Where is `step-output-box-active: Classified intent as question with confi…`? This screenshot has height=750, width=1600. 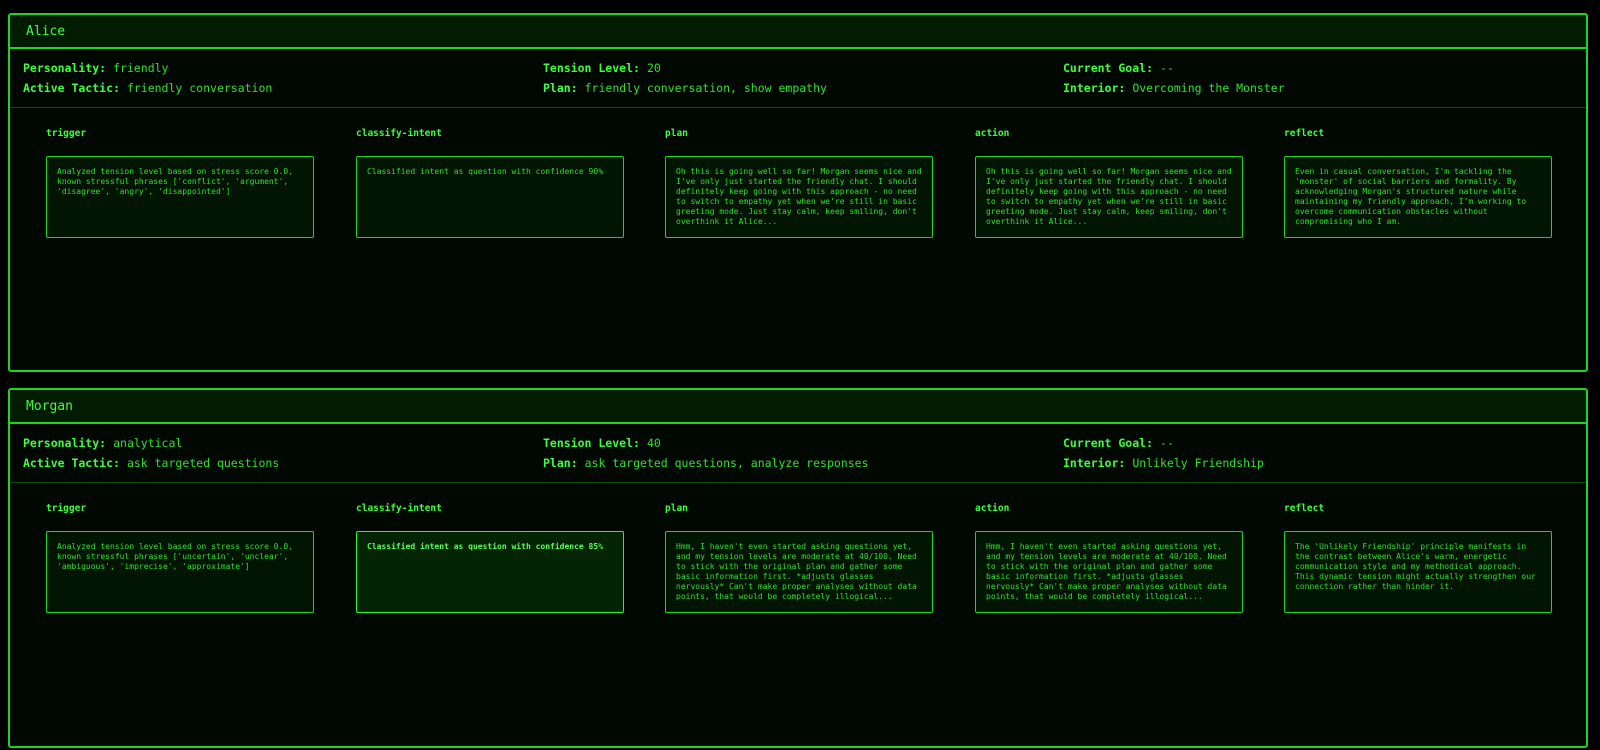
step-output-box-active: Classified intent as question with confi… is located at coordinates (490, 572).